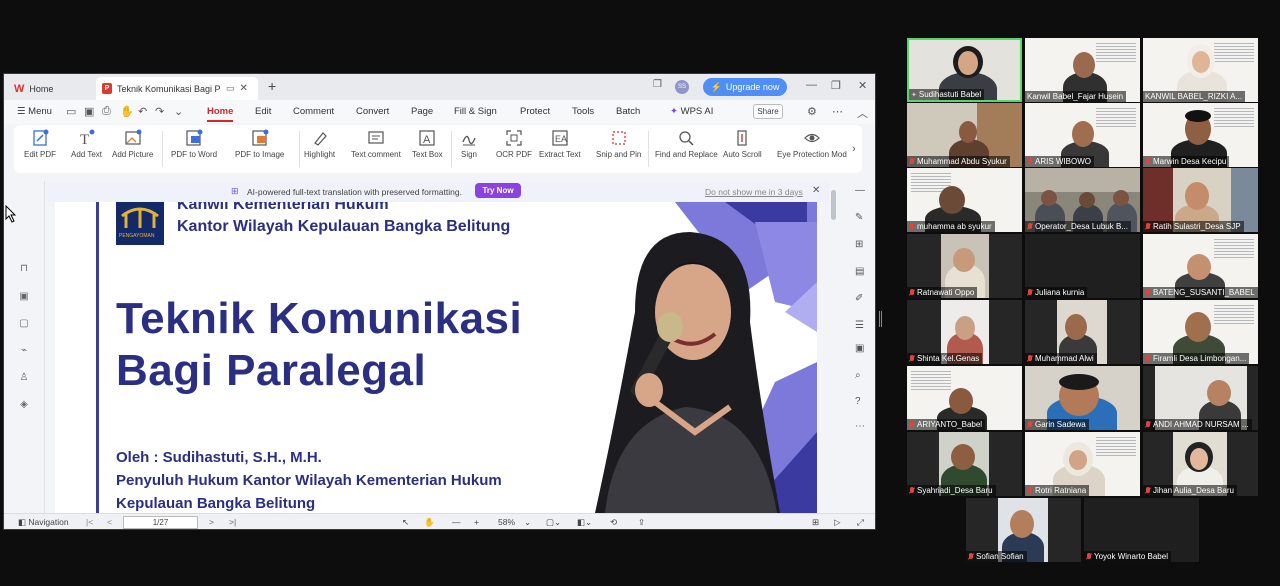  What do you see at coordinates (854, 149) in the screenshot?
I see `chevron-right-icon: ›` at bounding box center [854, 149].